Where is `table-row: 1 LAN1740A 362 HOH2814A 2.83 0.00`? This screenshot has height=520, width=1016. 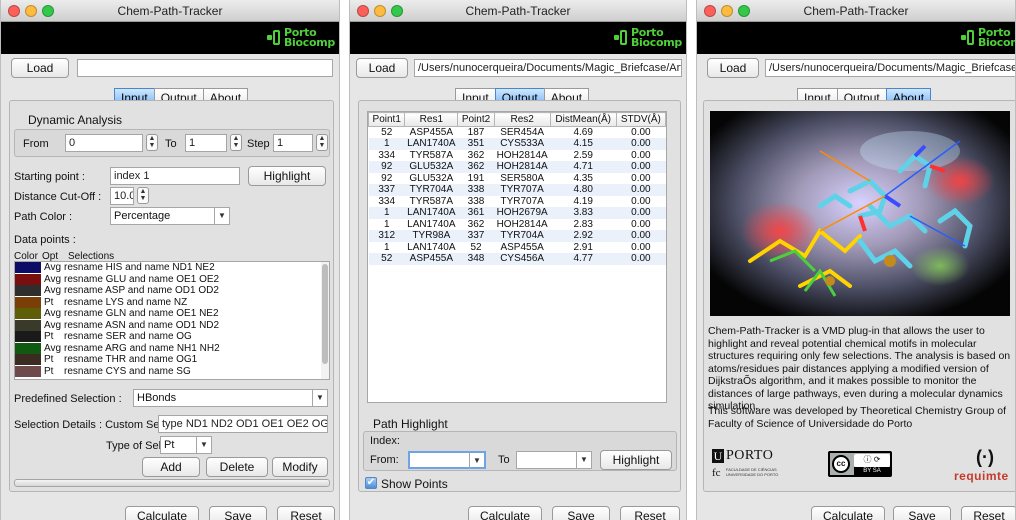
table-row: 1 LAN1740A 362 HOH2814A 2.83 0.00 is located at coordinates (517, 225).